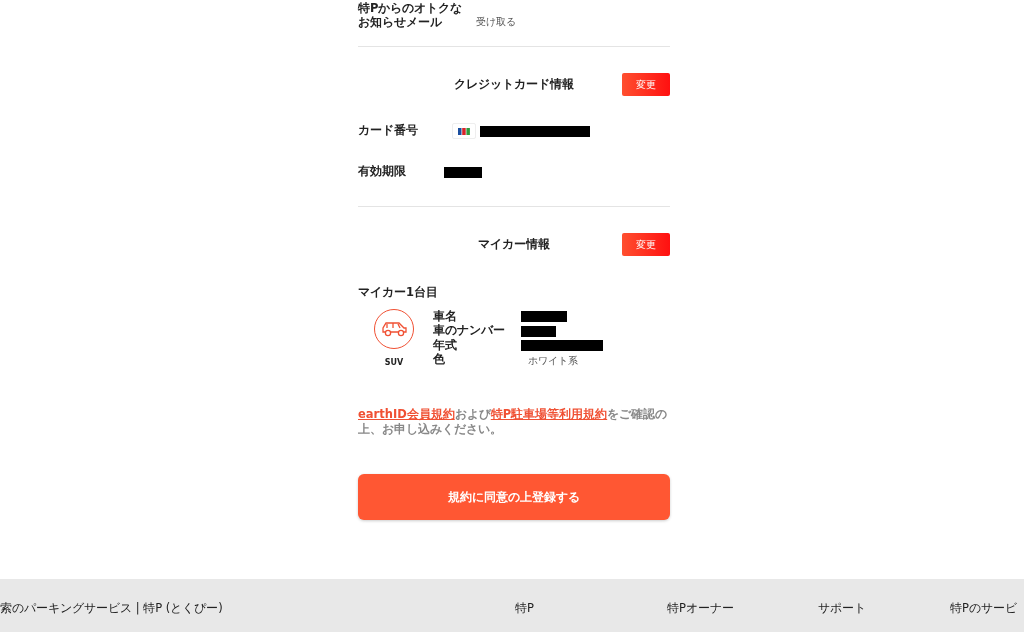 Image resolution: width=1024 pixels, height=632 pixels. I want to click on terms-text: earthID会員規約および特P駐車場等利用規約をご確認の上、お申し込みください。, so click(513, 422).